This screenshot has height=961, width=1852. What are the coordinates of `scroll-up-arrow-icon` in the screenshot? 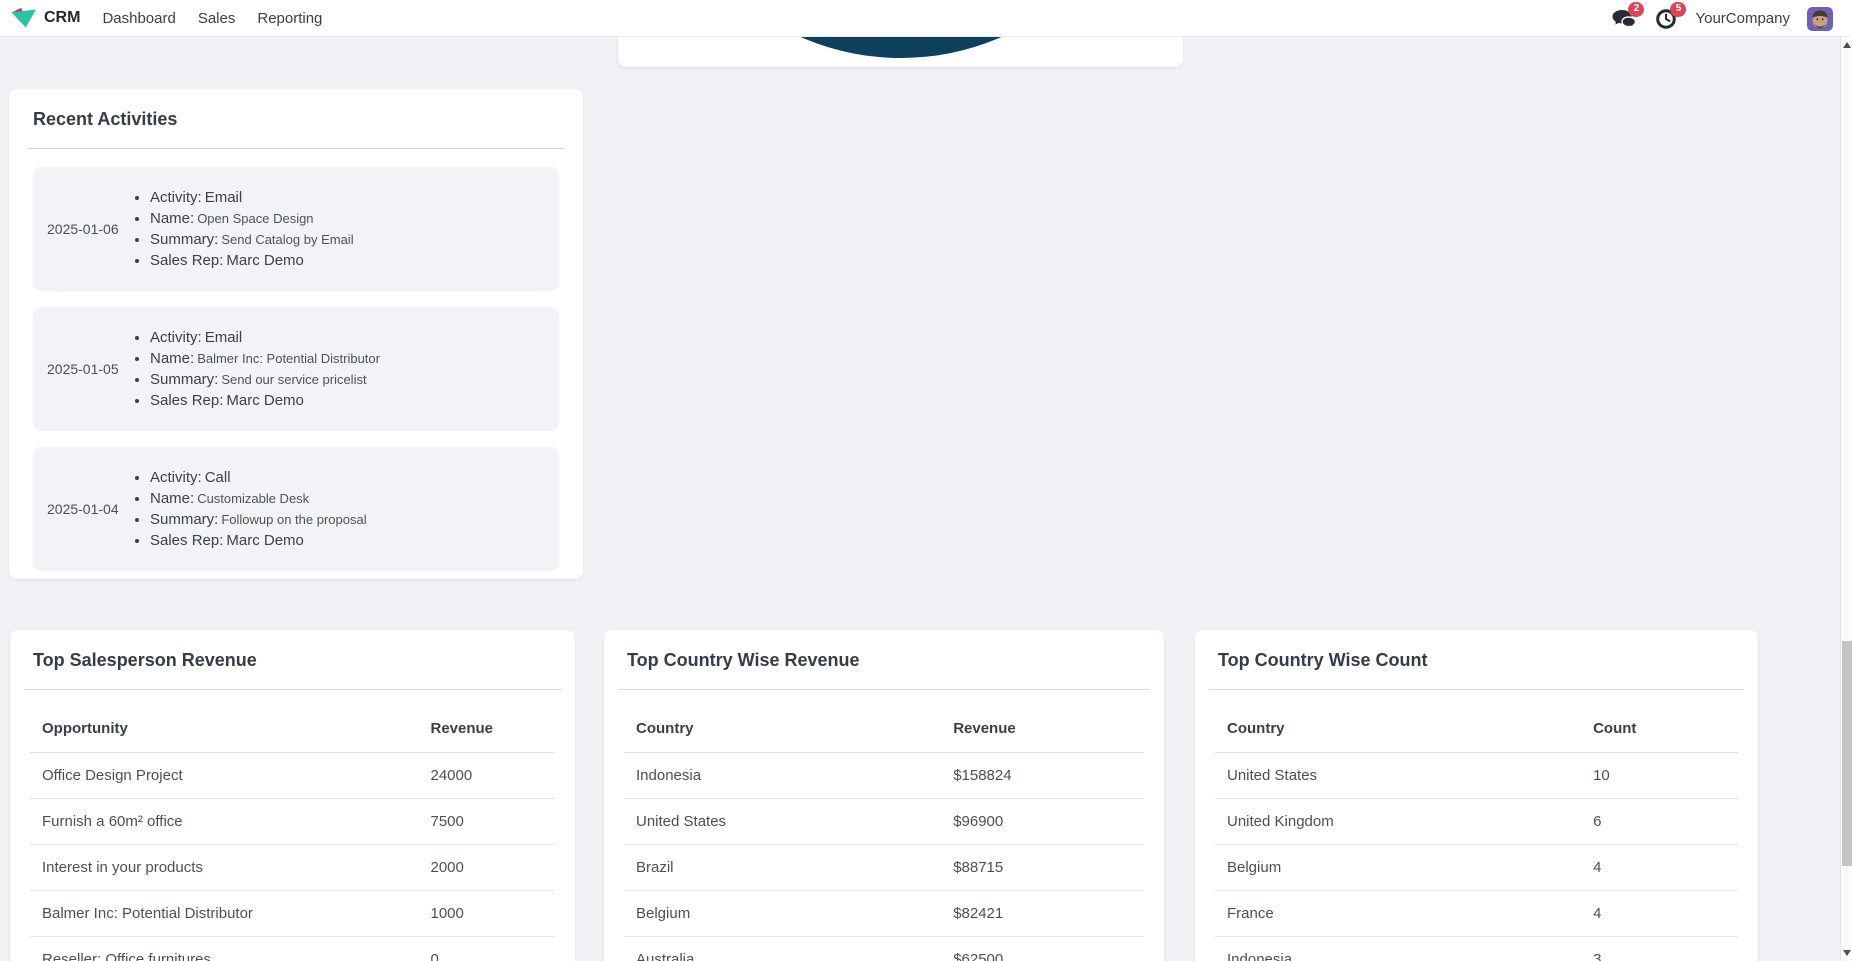 It's located at (1847, 45).